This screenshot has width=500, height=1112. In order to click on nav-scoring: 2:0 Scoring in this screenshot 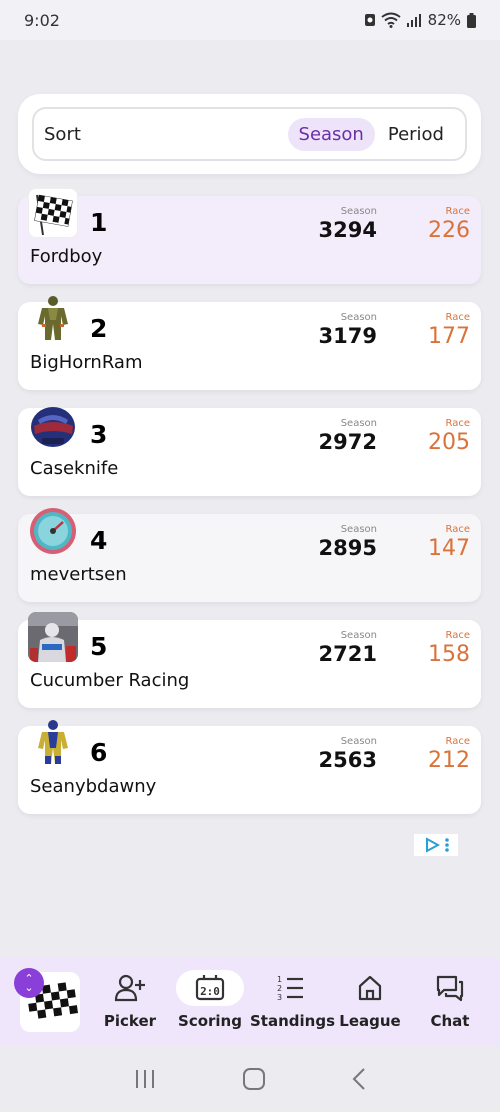, I will do `click(210, 1000)`.